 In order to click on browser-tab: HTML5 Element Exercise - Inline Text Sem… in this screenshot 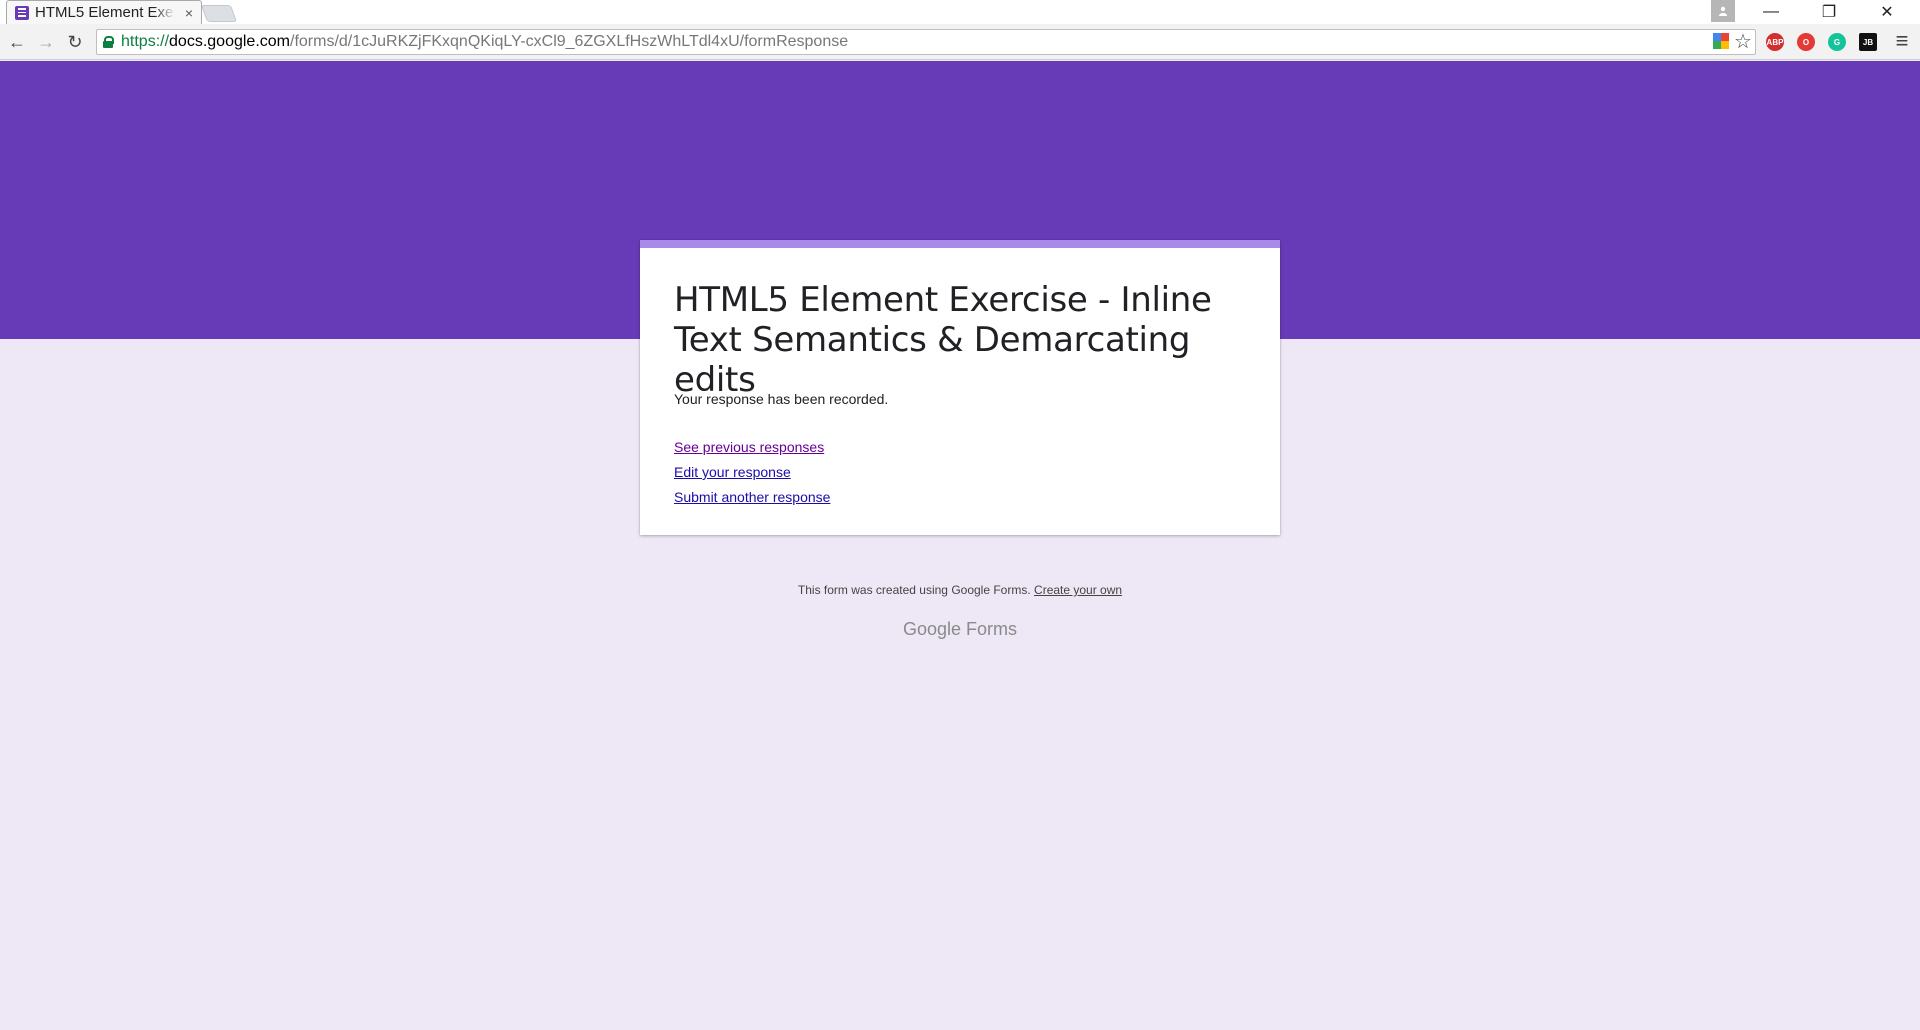, I will do `click(104, 12)`.